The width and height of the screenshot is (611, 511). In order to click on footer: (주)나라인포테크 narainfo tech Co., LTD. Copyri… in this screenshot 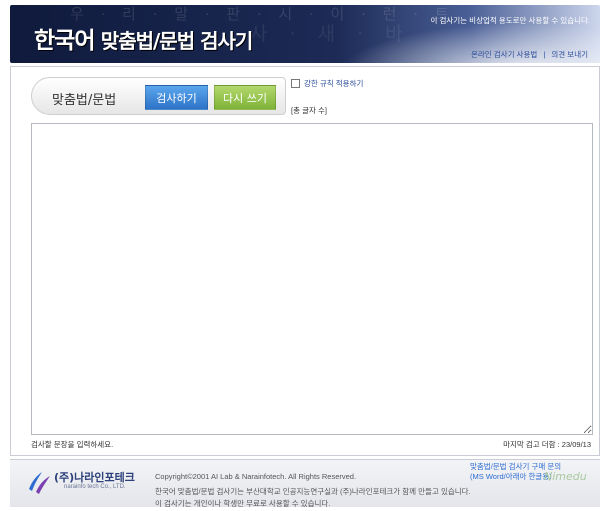, I will do `click(305, 483)`.